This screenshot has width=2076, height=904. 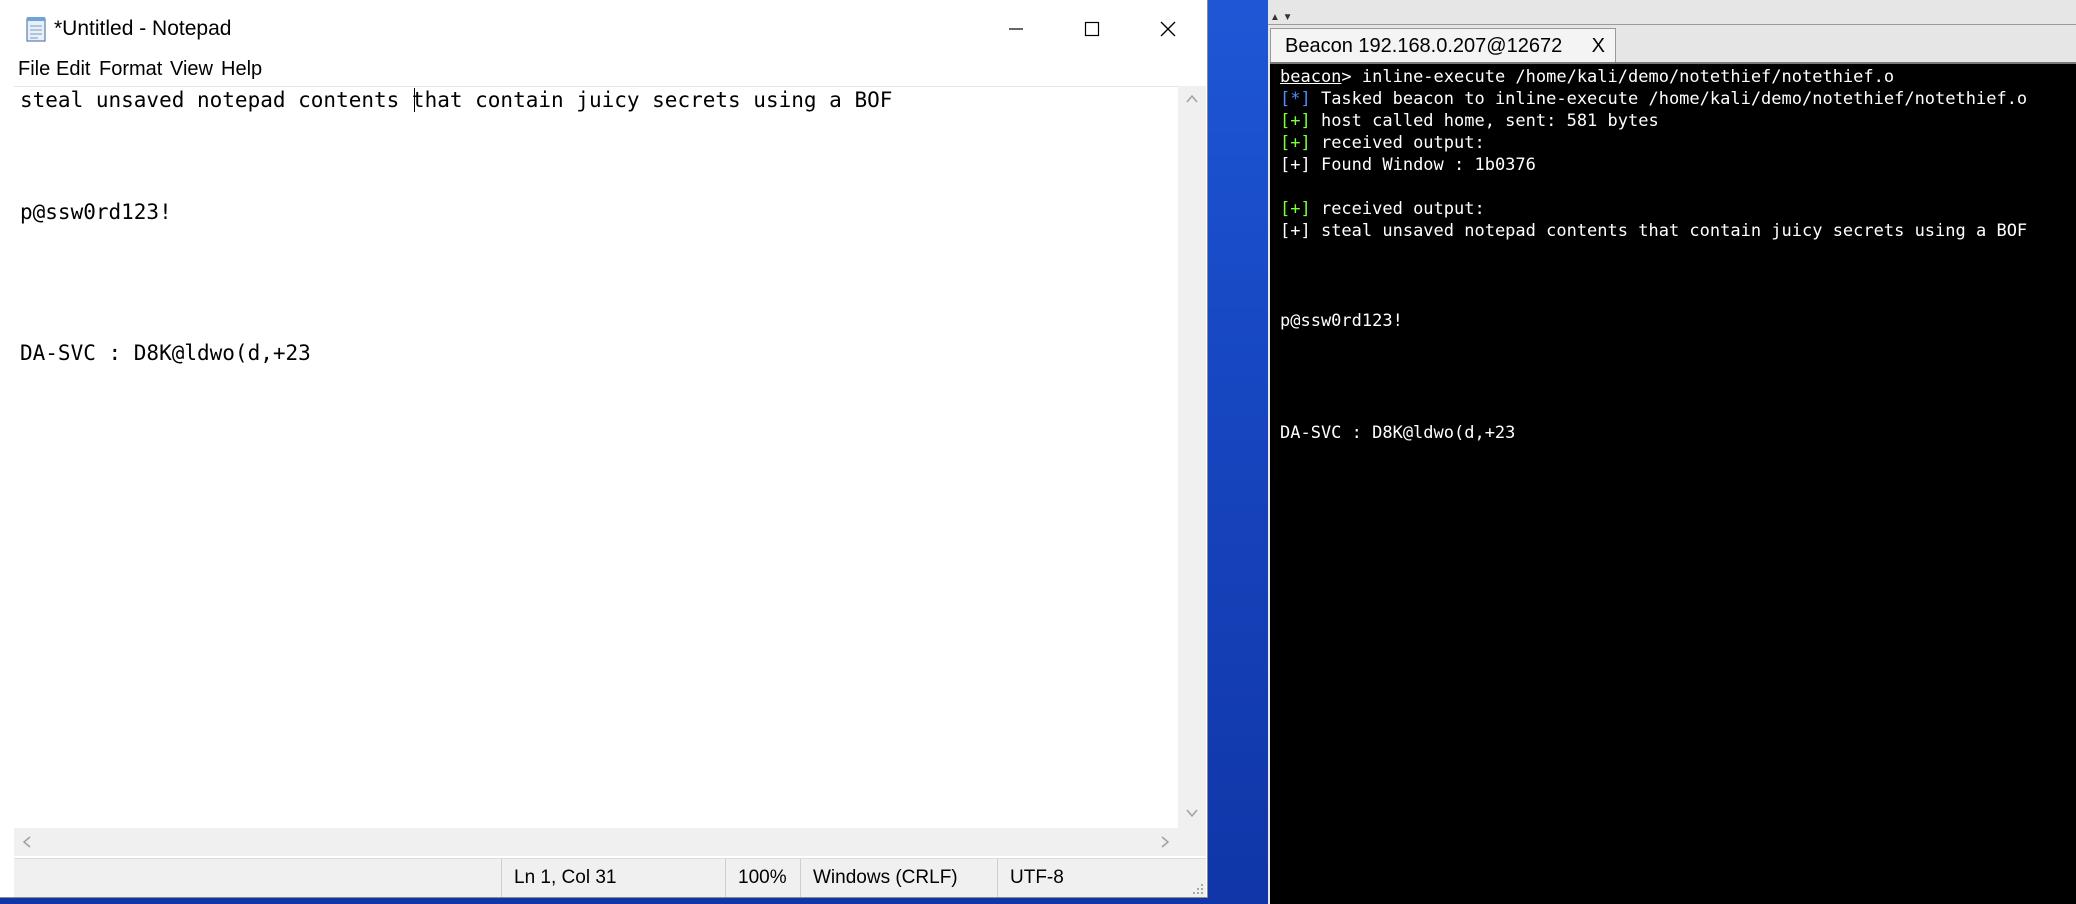 I want to click on text-caret, so click(x=414, y=100).